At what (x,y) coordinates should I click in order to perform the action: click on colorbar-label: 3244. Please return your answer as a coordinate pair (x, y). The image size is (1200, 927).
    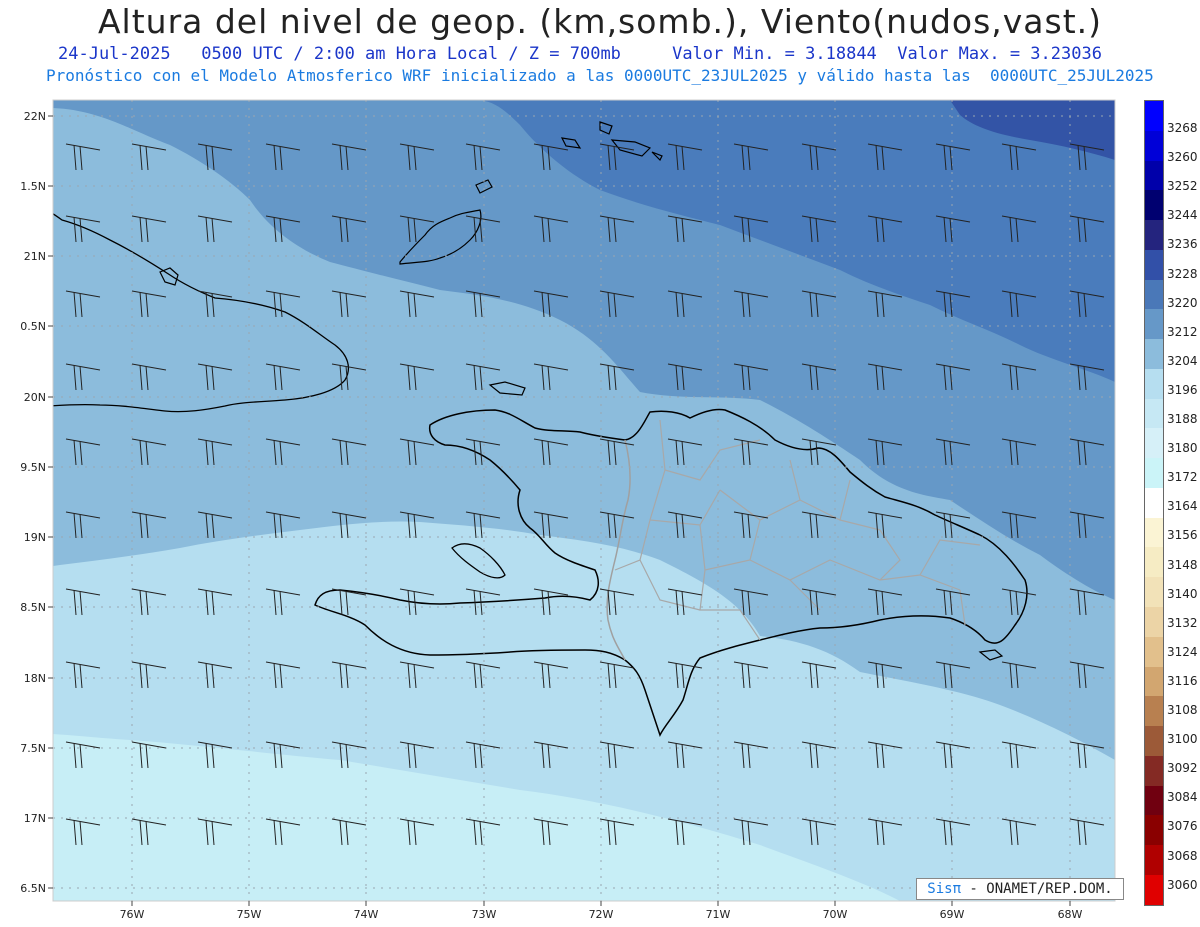
    Looking at the image, I should click on (1182, 215).